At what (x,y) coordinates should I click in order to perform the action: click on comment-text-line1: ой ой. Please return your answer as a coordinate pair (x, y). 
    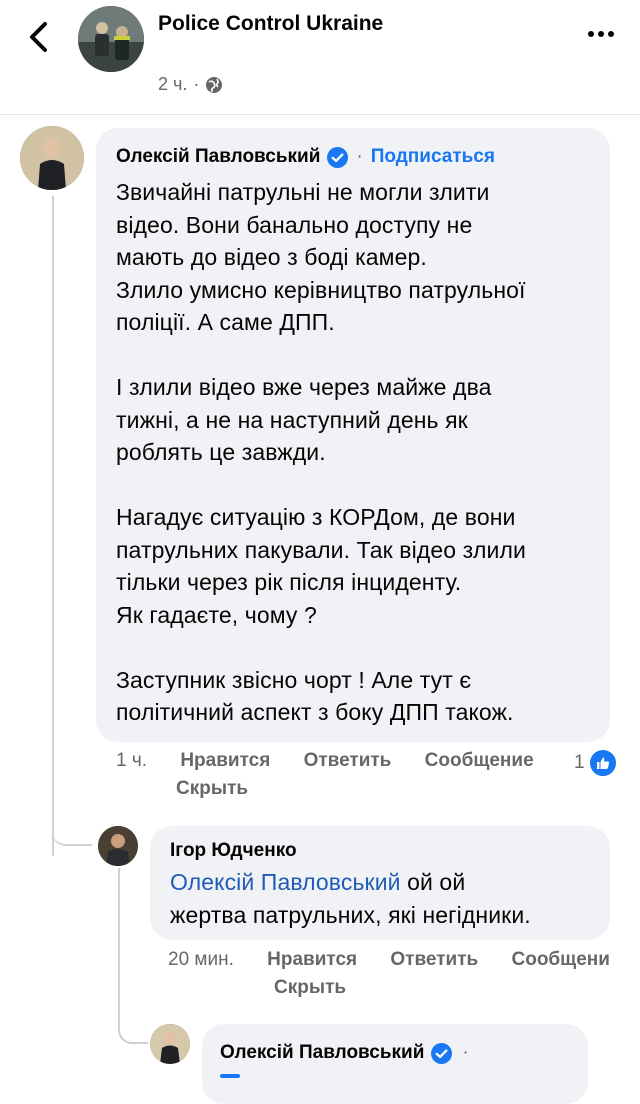
    Looking at the image, I should click on (433, 882).